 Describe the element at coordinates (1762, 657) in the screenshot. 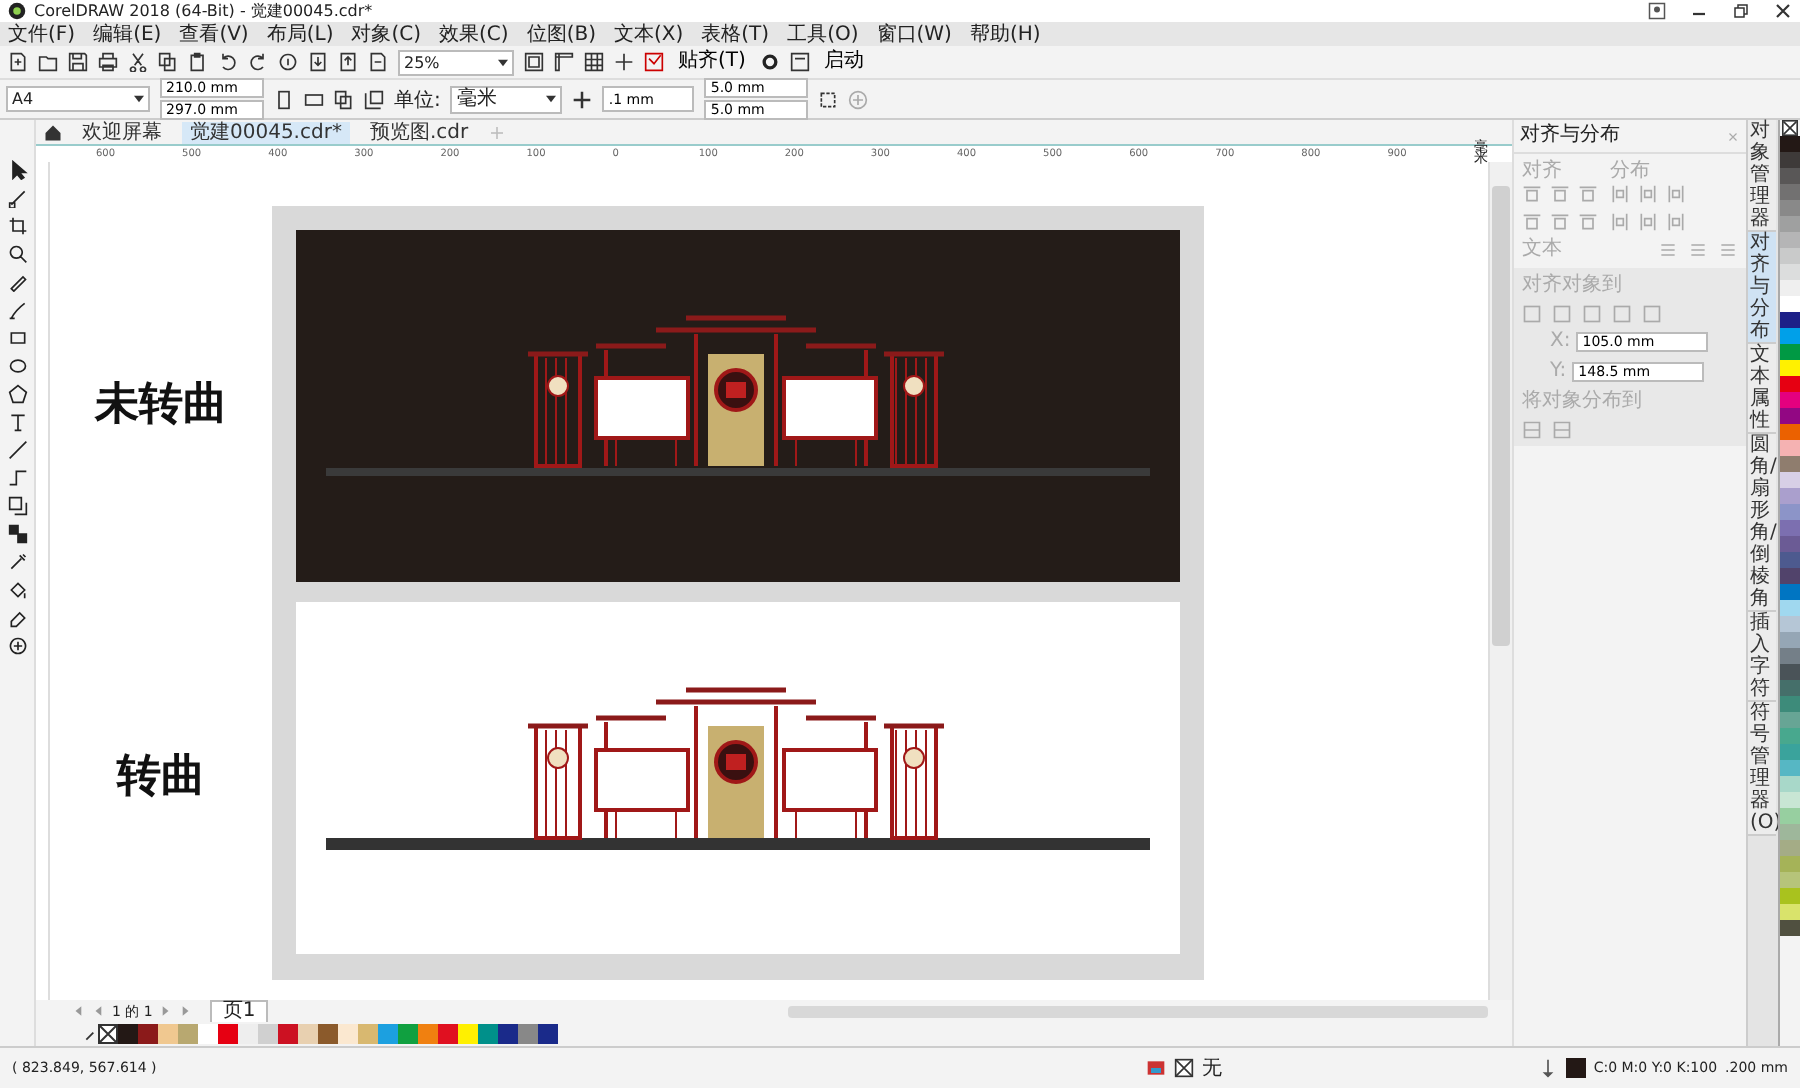

I see `docker-tab: 插入字符` at that location.